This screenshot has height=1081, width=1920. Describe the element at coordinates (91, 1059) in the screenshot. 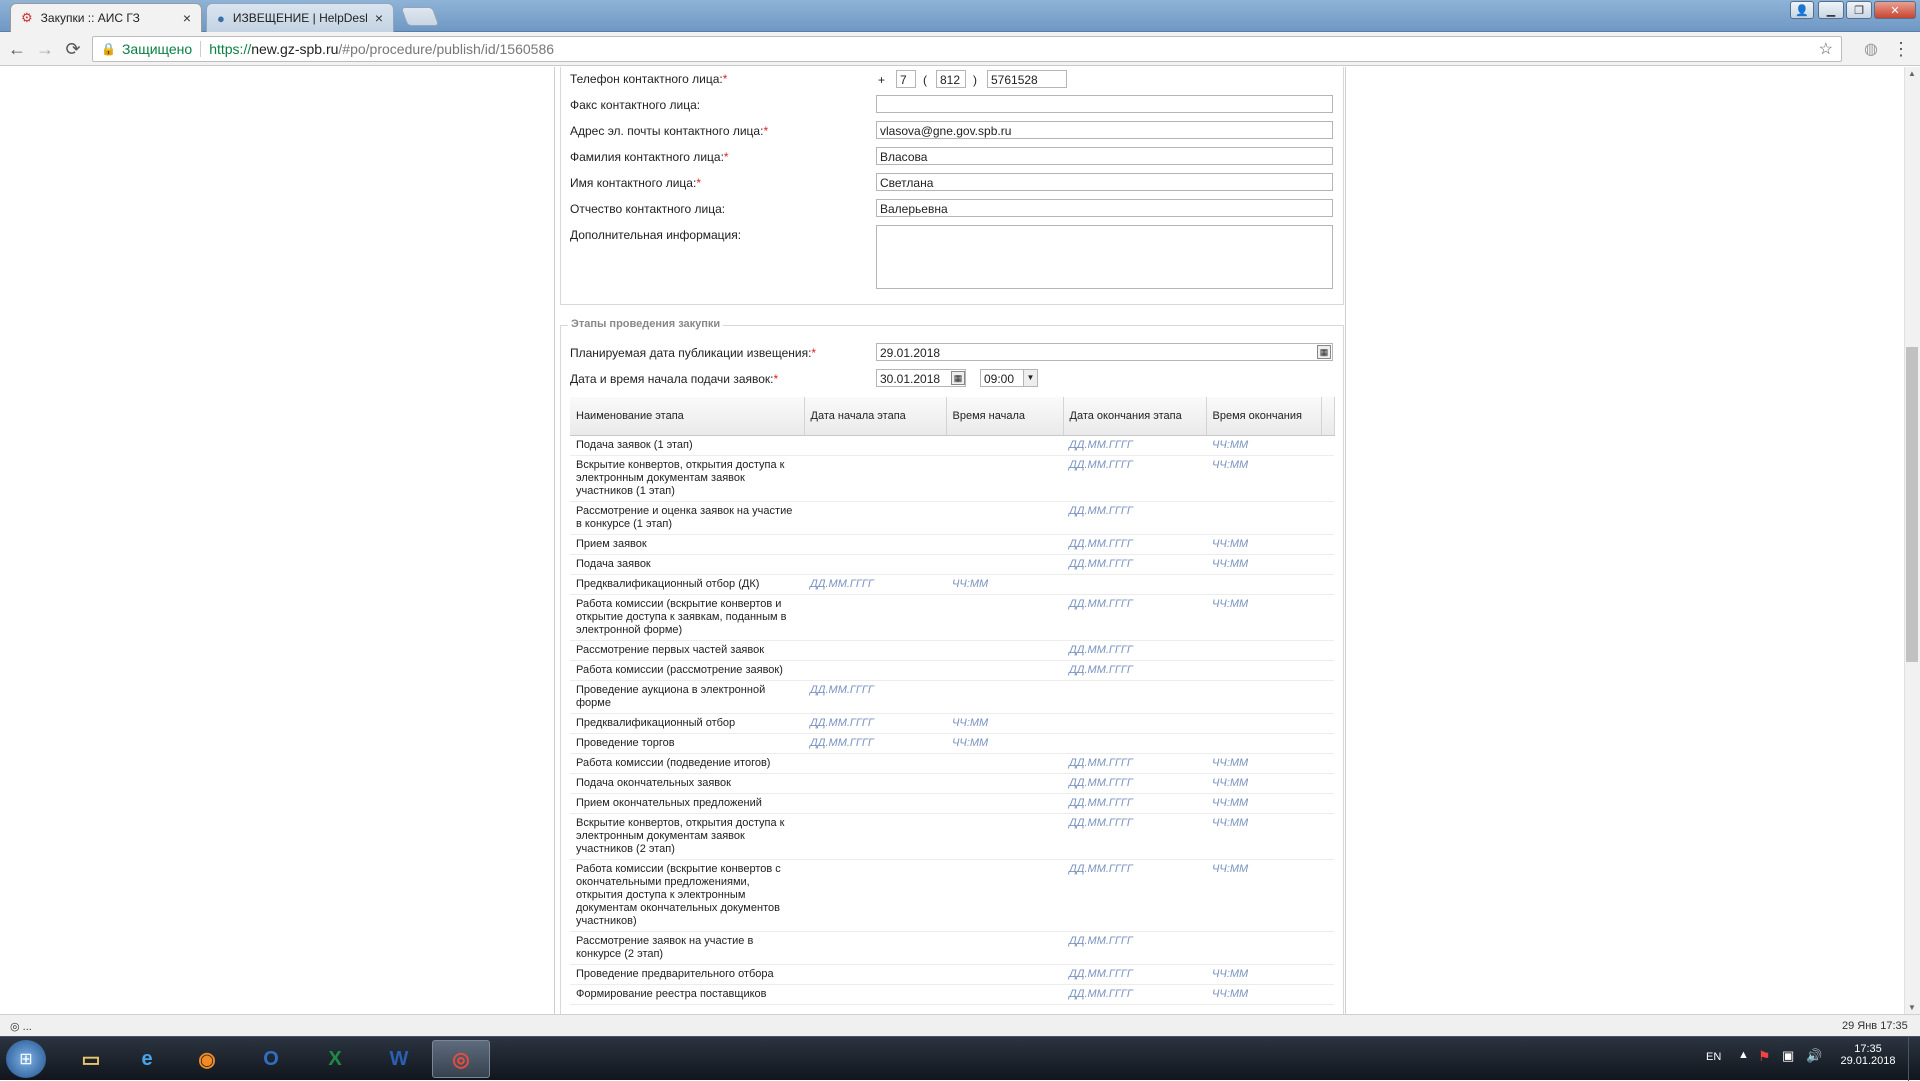

I see `taskbar-explorer-icon: ▭` at that location.